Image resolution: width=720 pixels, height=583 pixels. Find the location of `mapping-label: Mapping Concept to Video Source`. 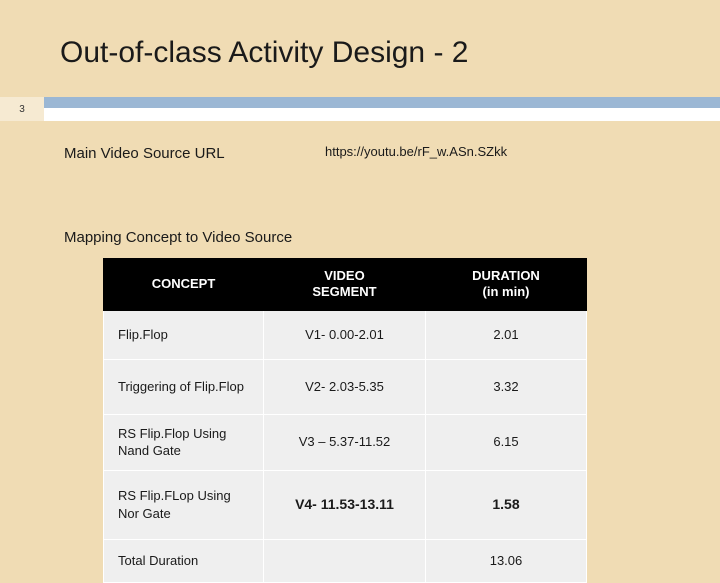

mapping-label: Mapping Concept to Video Source is located at coordinates (178, 237).